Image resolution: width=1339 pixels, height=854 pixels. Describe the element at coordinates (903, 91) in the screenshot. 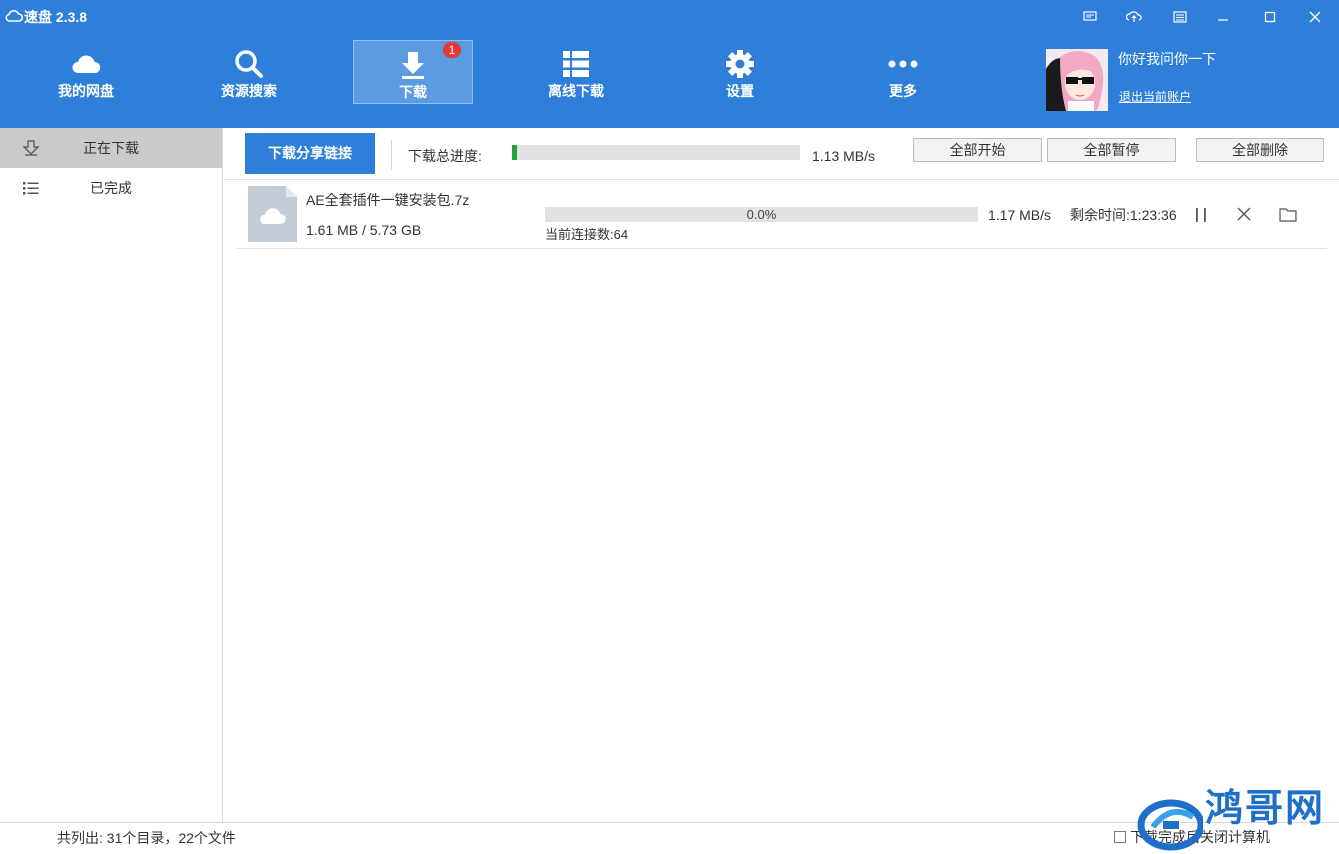

I see `nav-label: 更多` at that location.